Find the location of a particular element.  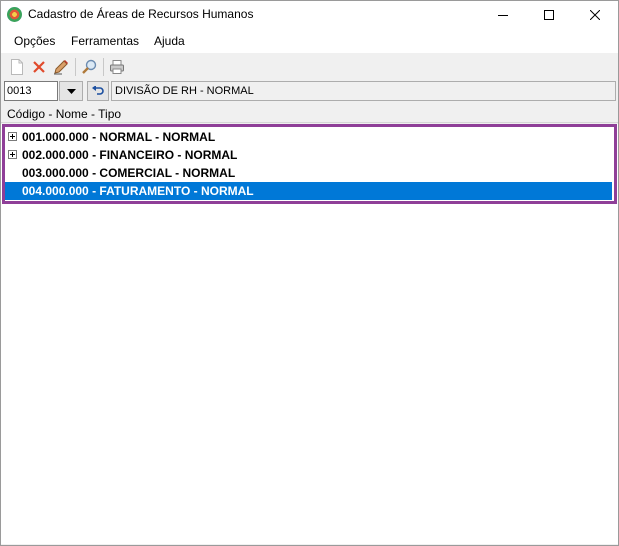

division-dropdown-button is located at coordinates (71, 91).